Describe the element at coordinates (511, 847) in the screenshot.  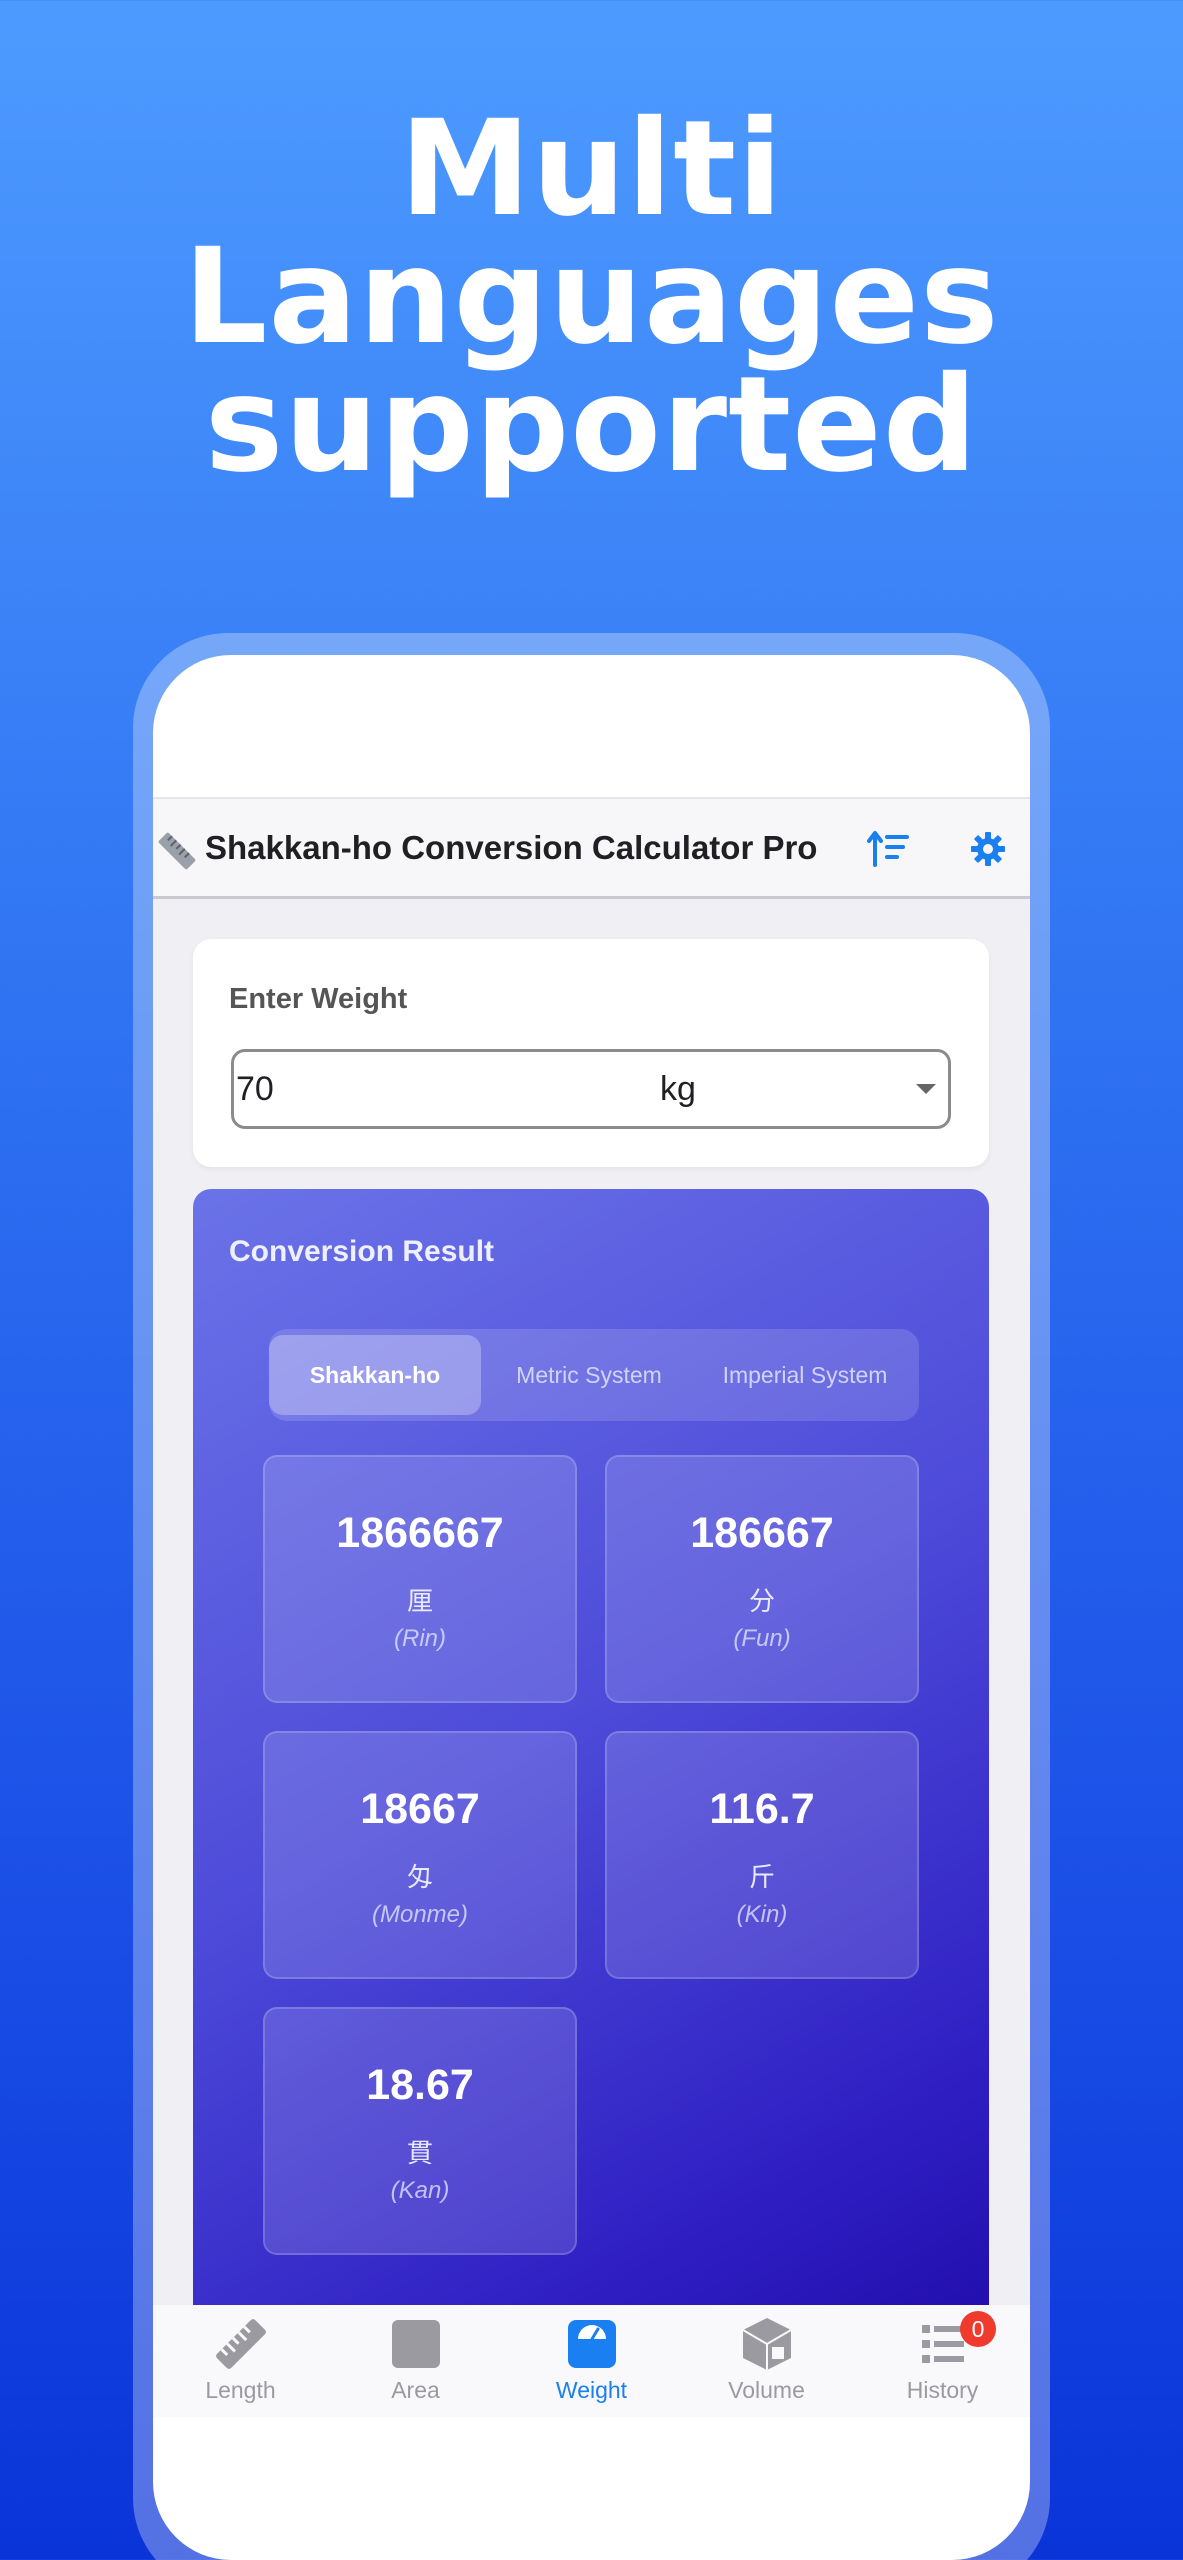
I see `app-title: Shakkan-ho Conversion Calculator Pro` at that location.